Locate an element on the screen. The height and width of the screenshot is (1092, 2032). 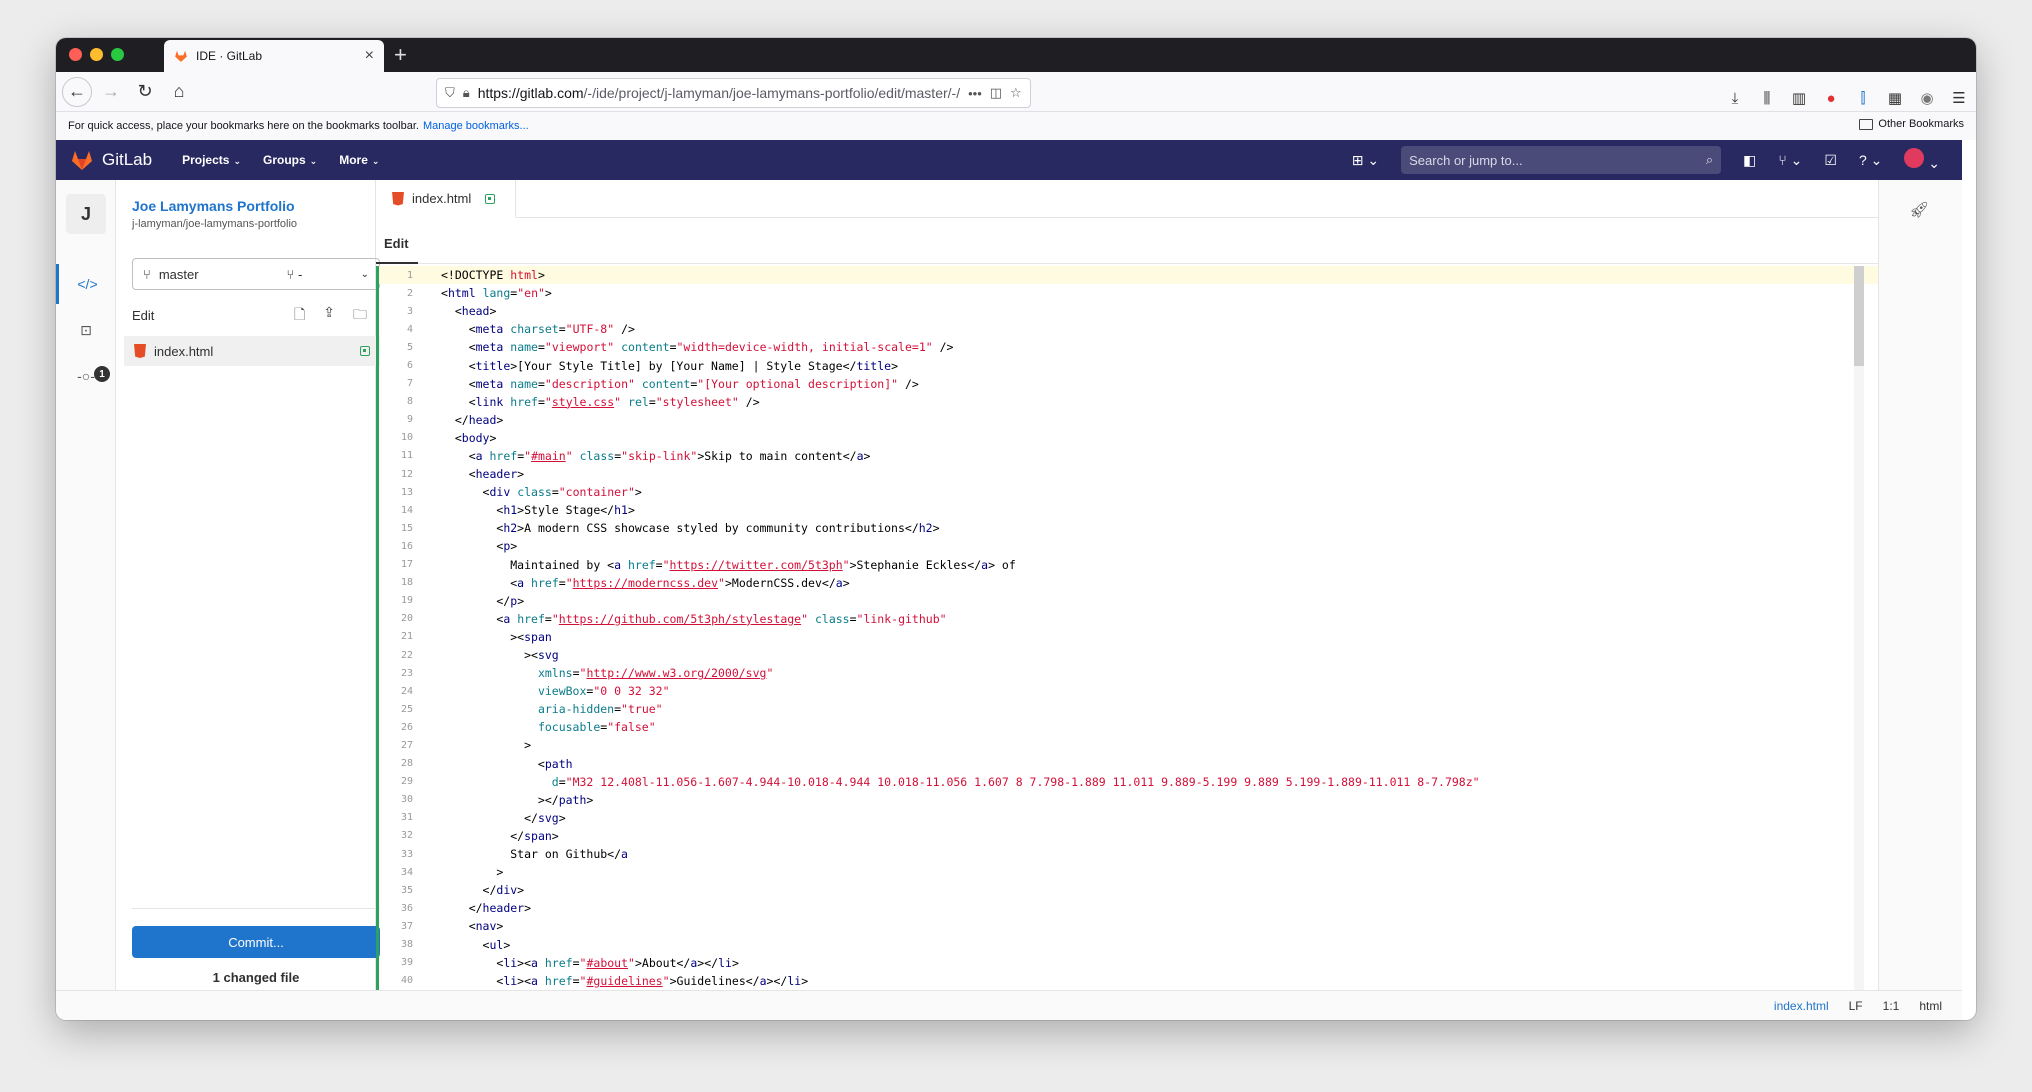
status-file: index.html is located at coordinates (1801, 1006).